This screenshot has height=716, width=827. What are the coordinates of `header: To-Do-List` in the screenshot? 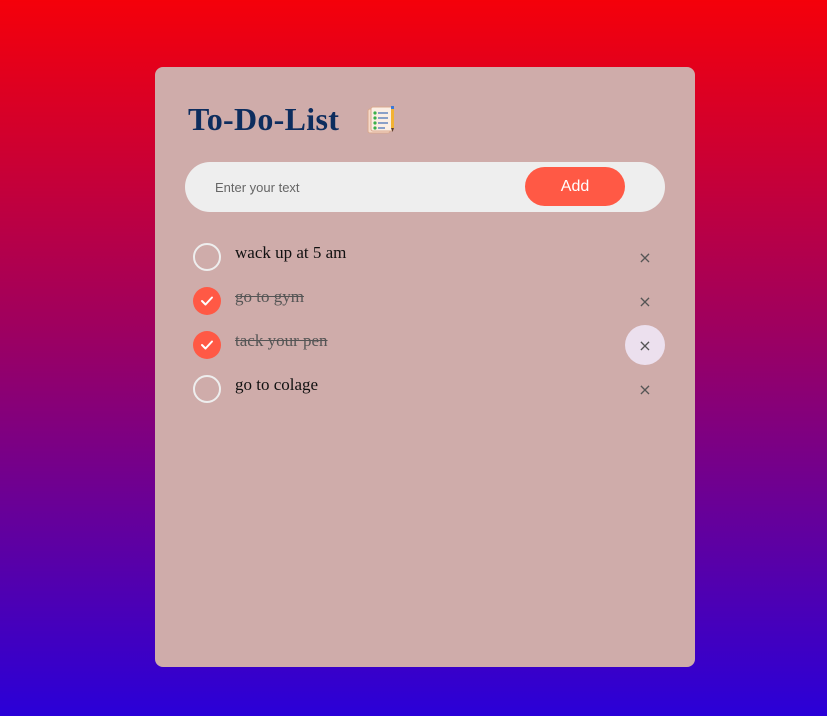 It's located at (292, 119).